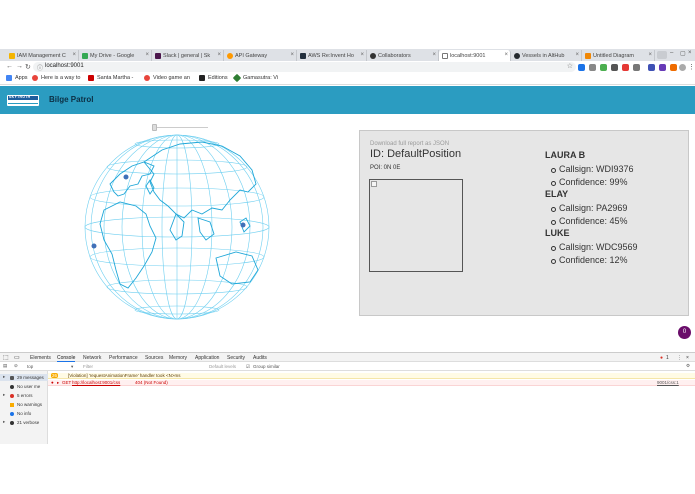  I want to click on tab-sources: Sources, so click(154, 358).